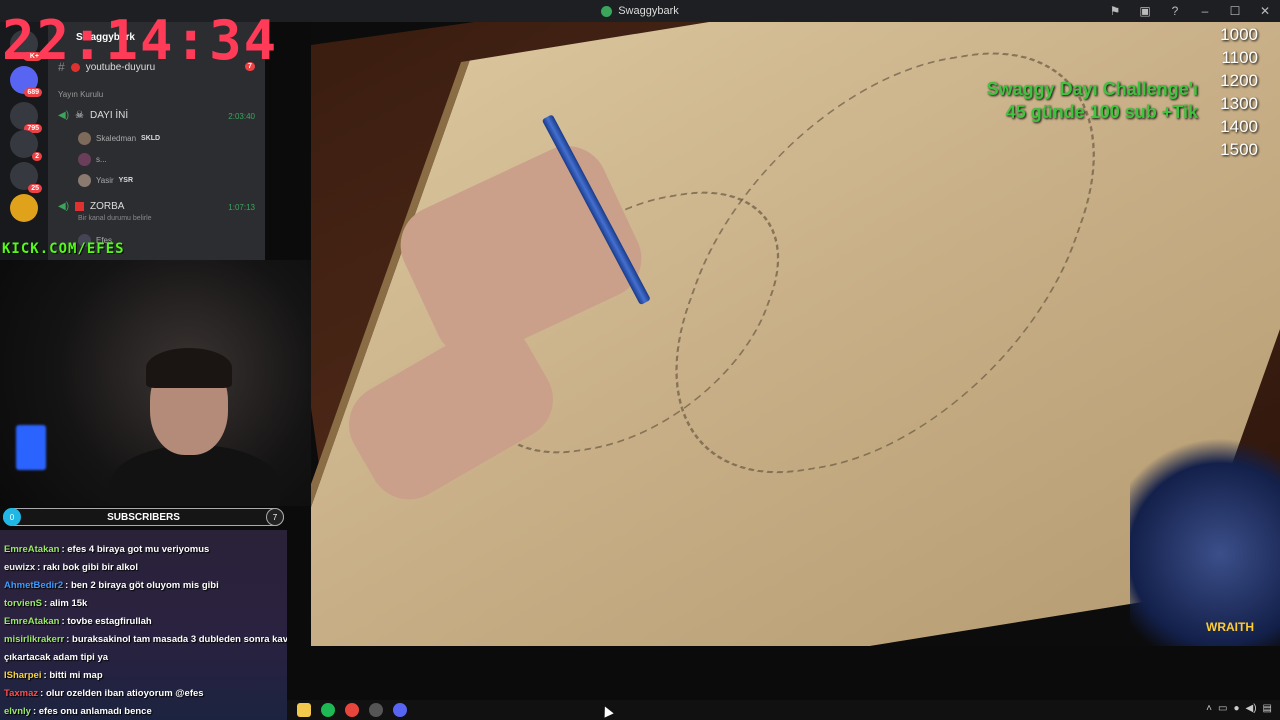 This screenshot has height=720, width=1280. What do you see at coordinates (138, 549) in the screenshot?
I see `chat-text: efes 4 biraya got mu veriyomus` at bounding box center [138, 549].